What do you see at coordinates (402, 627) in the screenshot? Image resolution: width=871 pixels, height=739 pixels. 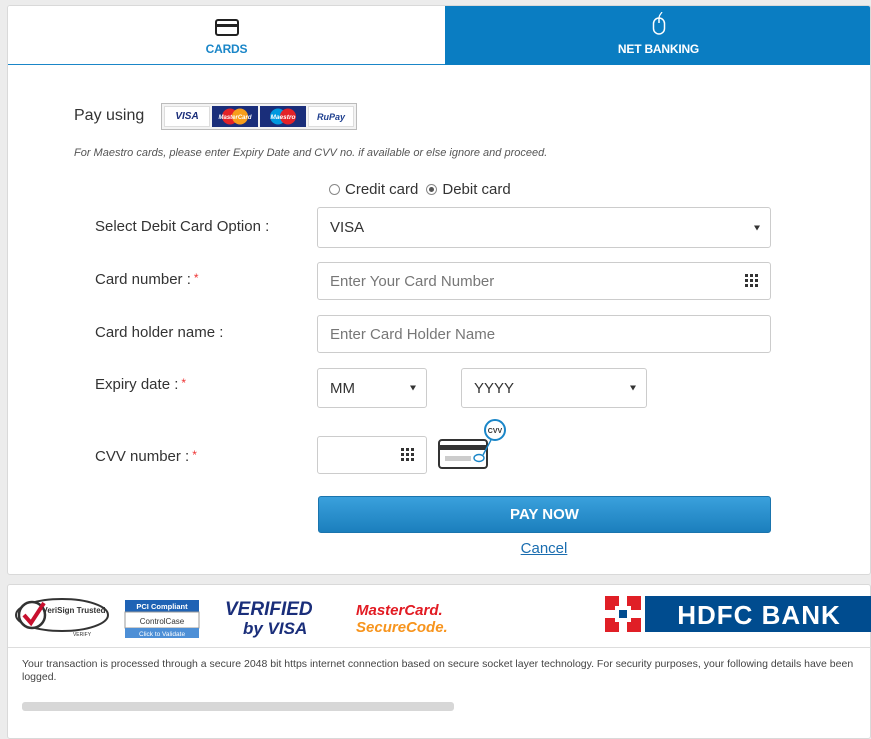 I see `mc-secure-line2: SecureCode.` at bounding box center [402, 627].